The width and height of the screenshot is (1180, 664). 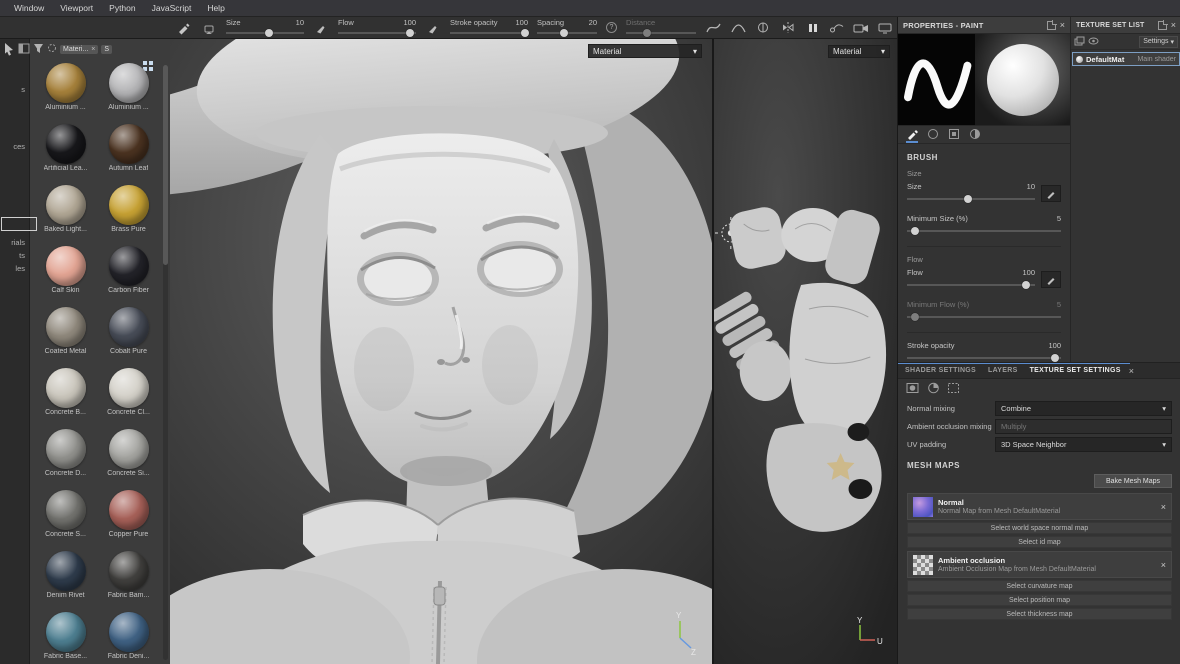 I want to click on size-pressure-pen-icon, so click(x=321, y=28).